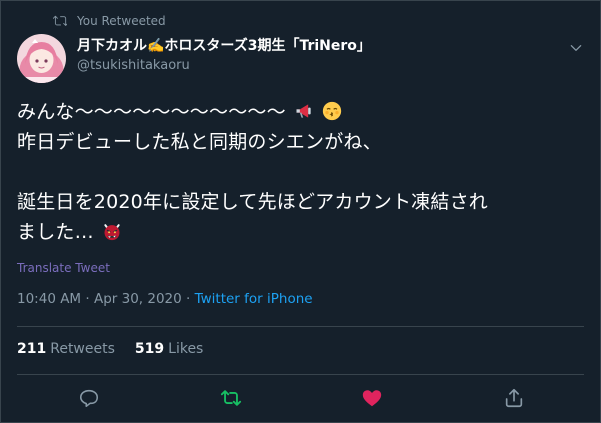  Describe the element at coordinates (49, 299) in the screenshot. I see `tweet-time: 10:40 AM` at that location.